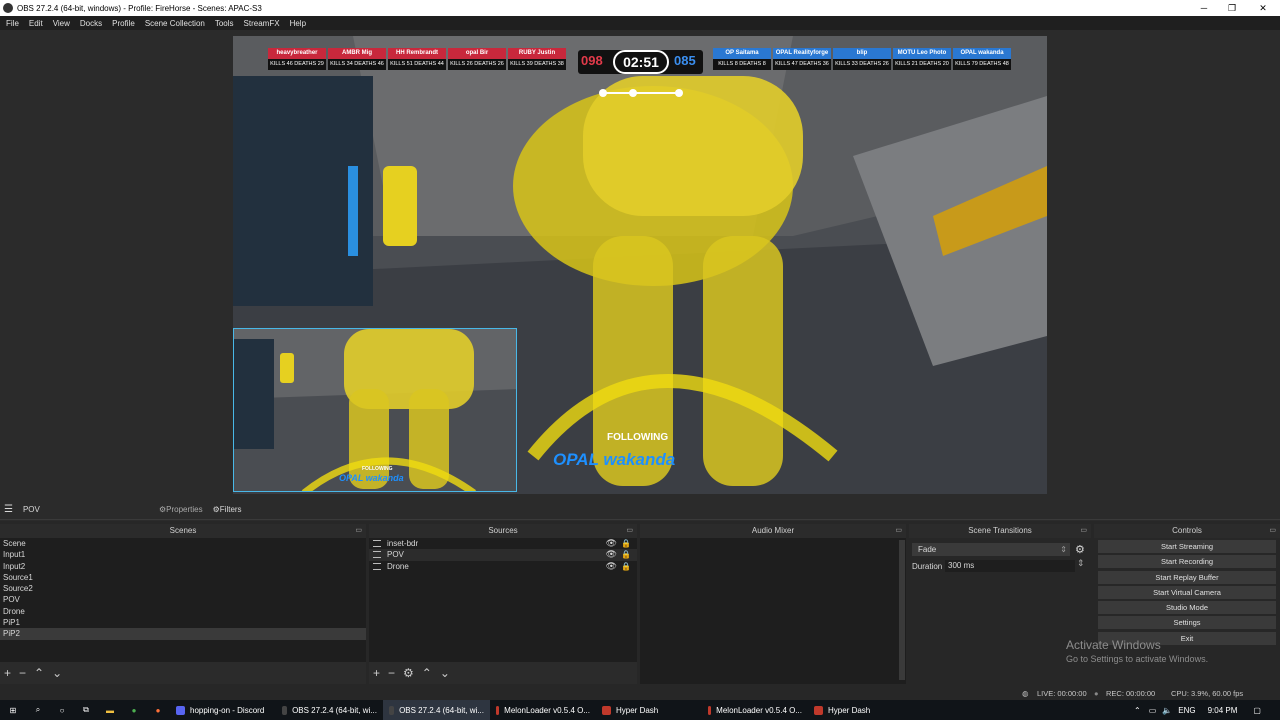  Describe the element at coordinates (1081, 563) in the screenshot. I see `duration-spinner-icon: ⇕` at that location.